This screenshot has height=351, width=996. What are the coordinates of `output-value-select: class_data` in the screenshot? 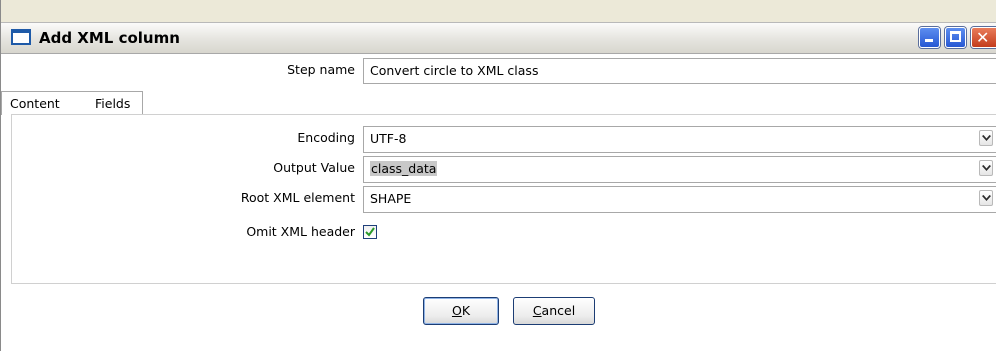 It's located at (679, 169).